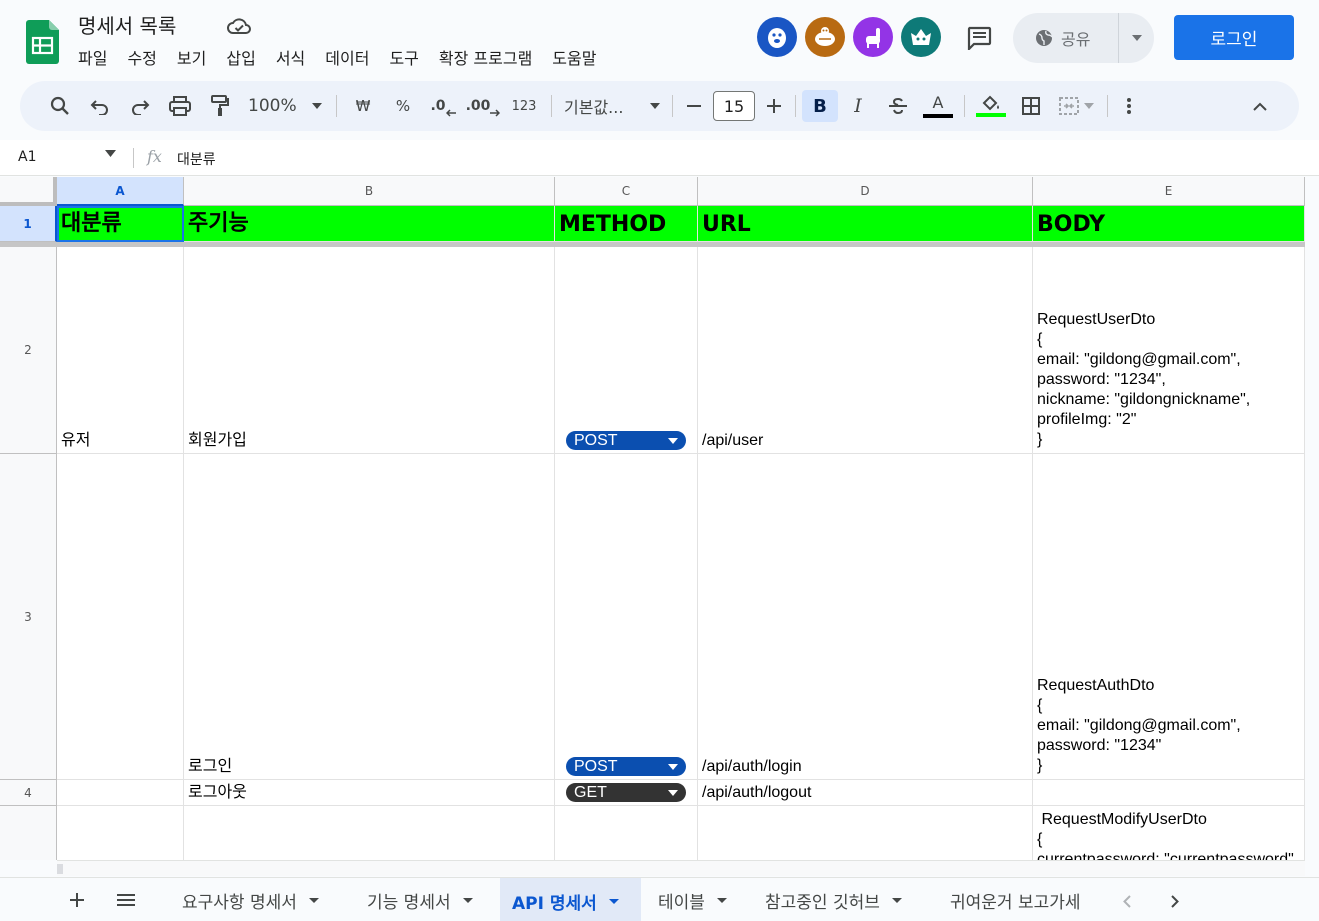 Image resolution: width=1319 pixels, height=921 pixels. What do you see at coordinates (734, 106) in the screenshot?
I see `font-size-input: 15` at bounding box center [734, 106].